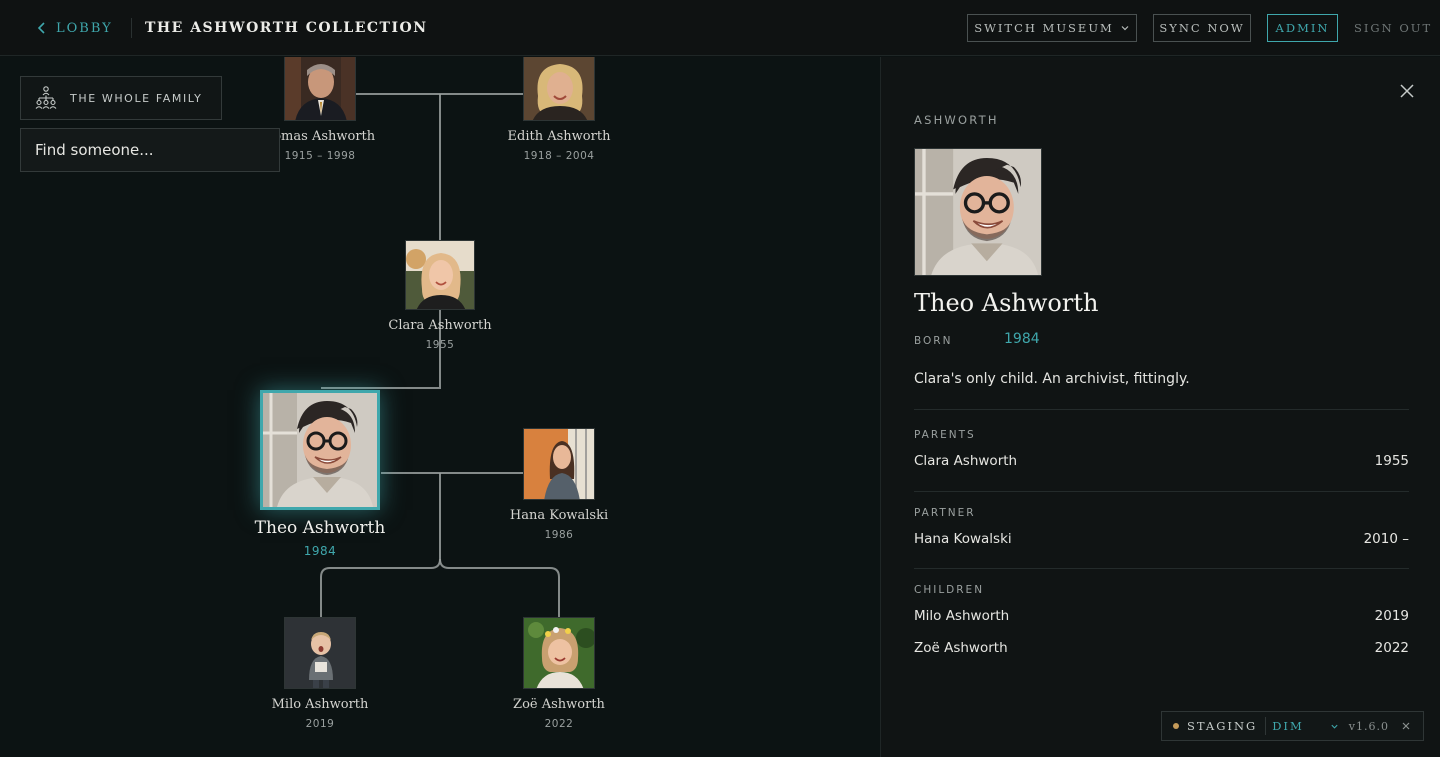  Describe the element at coordinates (131, 28) in the screenshot. I see `header-divider` at that location.